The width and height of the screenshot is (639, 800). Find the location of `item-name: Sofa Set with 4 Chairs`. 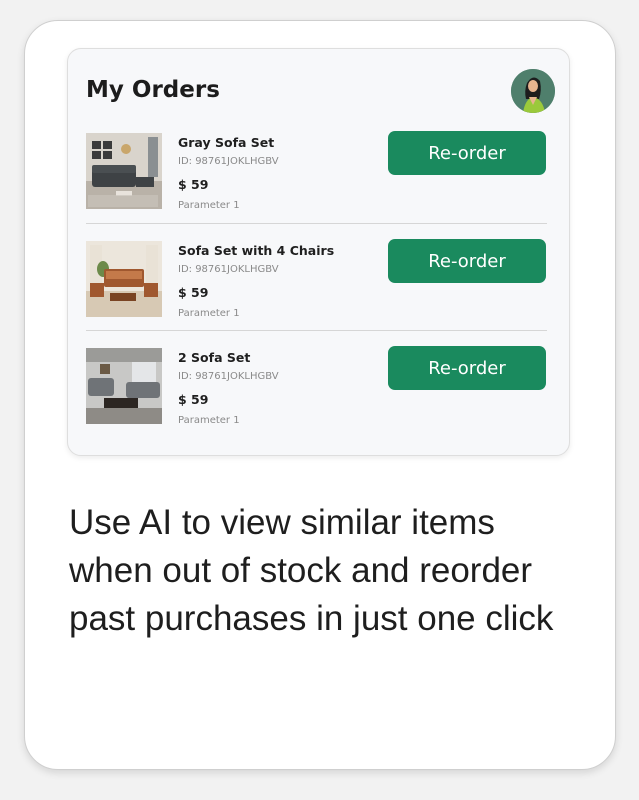

item-name: Sofa Set with 4 Chairs is located at coordinates (256, 250).